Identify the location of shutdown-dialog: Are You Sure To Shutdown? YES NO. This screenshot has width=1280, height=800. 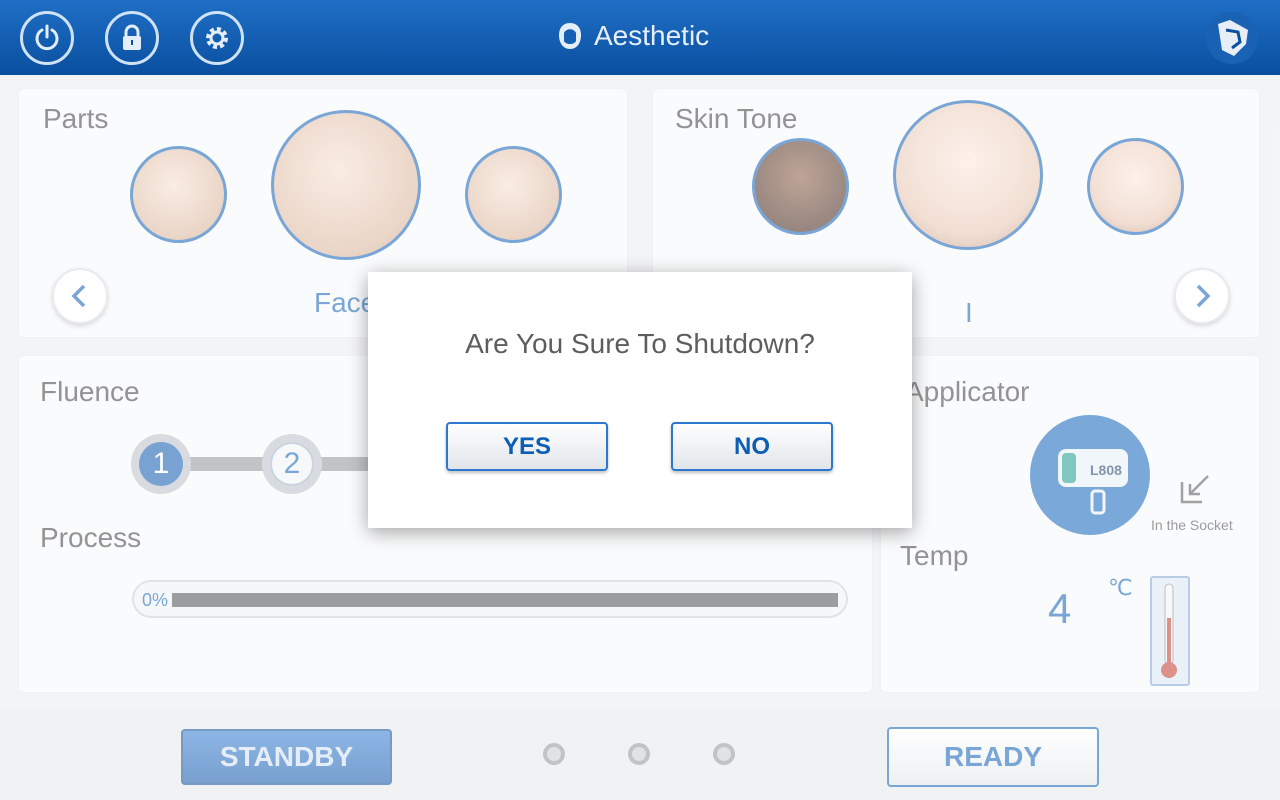
(640, 400).